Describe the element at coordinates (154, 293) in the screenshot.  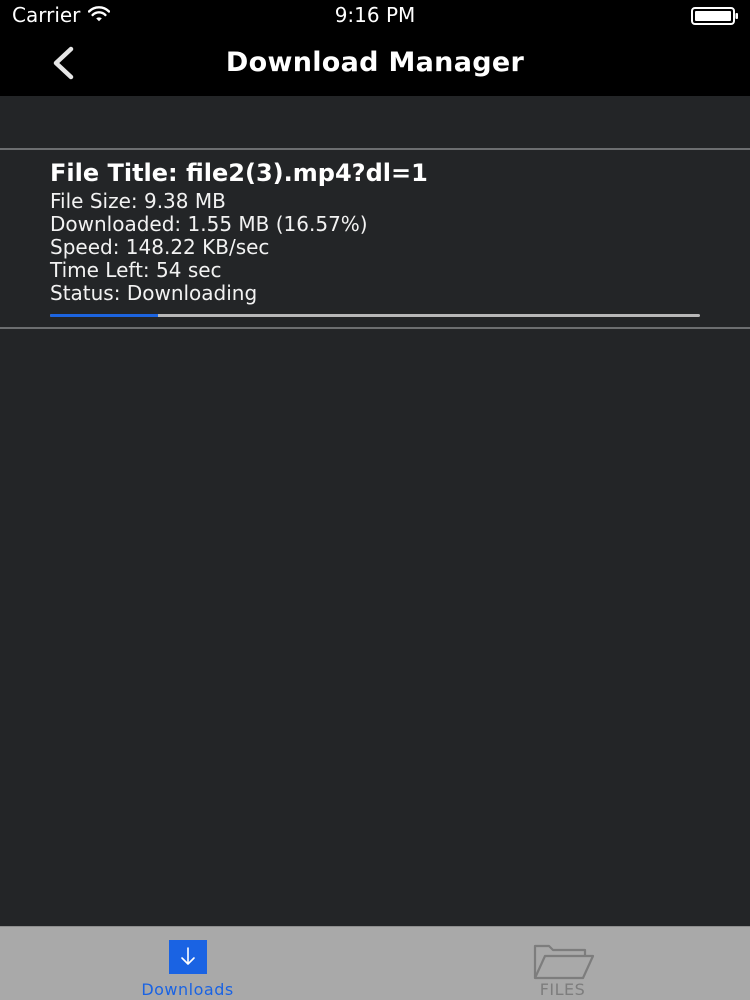
I see `download-status: Status: Downloading` at that location.